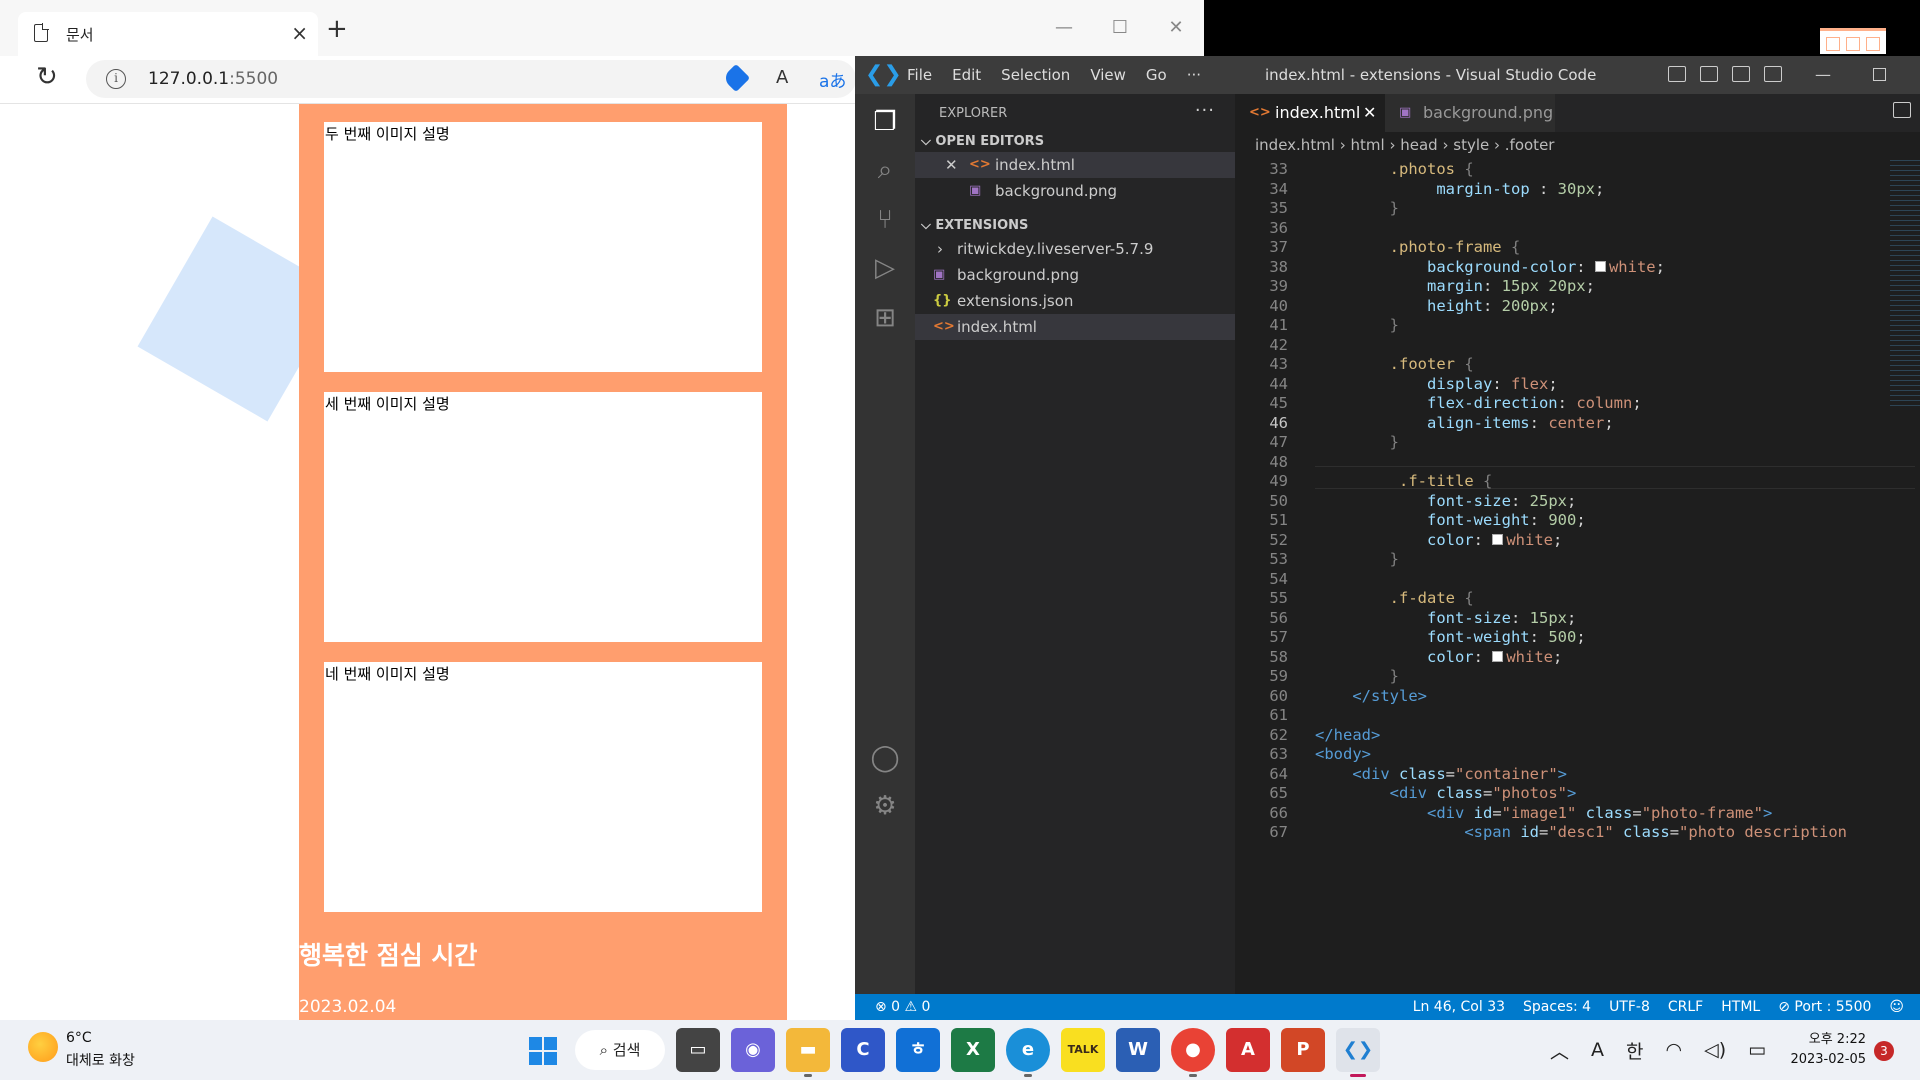 The width and height of the screenshot is (1920, 1080). What do you see at coordinates (1478, 403) in the screenshot?
I see `code-line: flex-direction: column;` at bounding box center [1478, 403].